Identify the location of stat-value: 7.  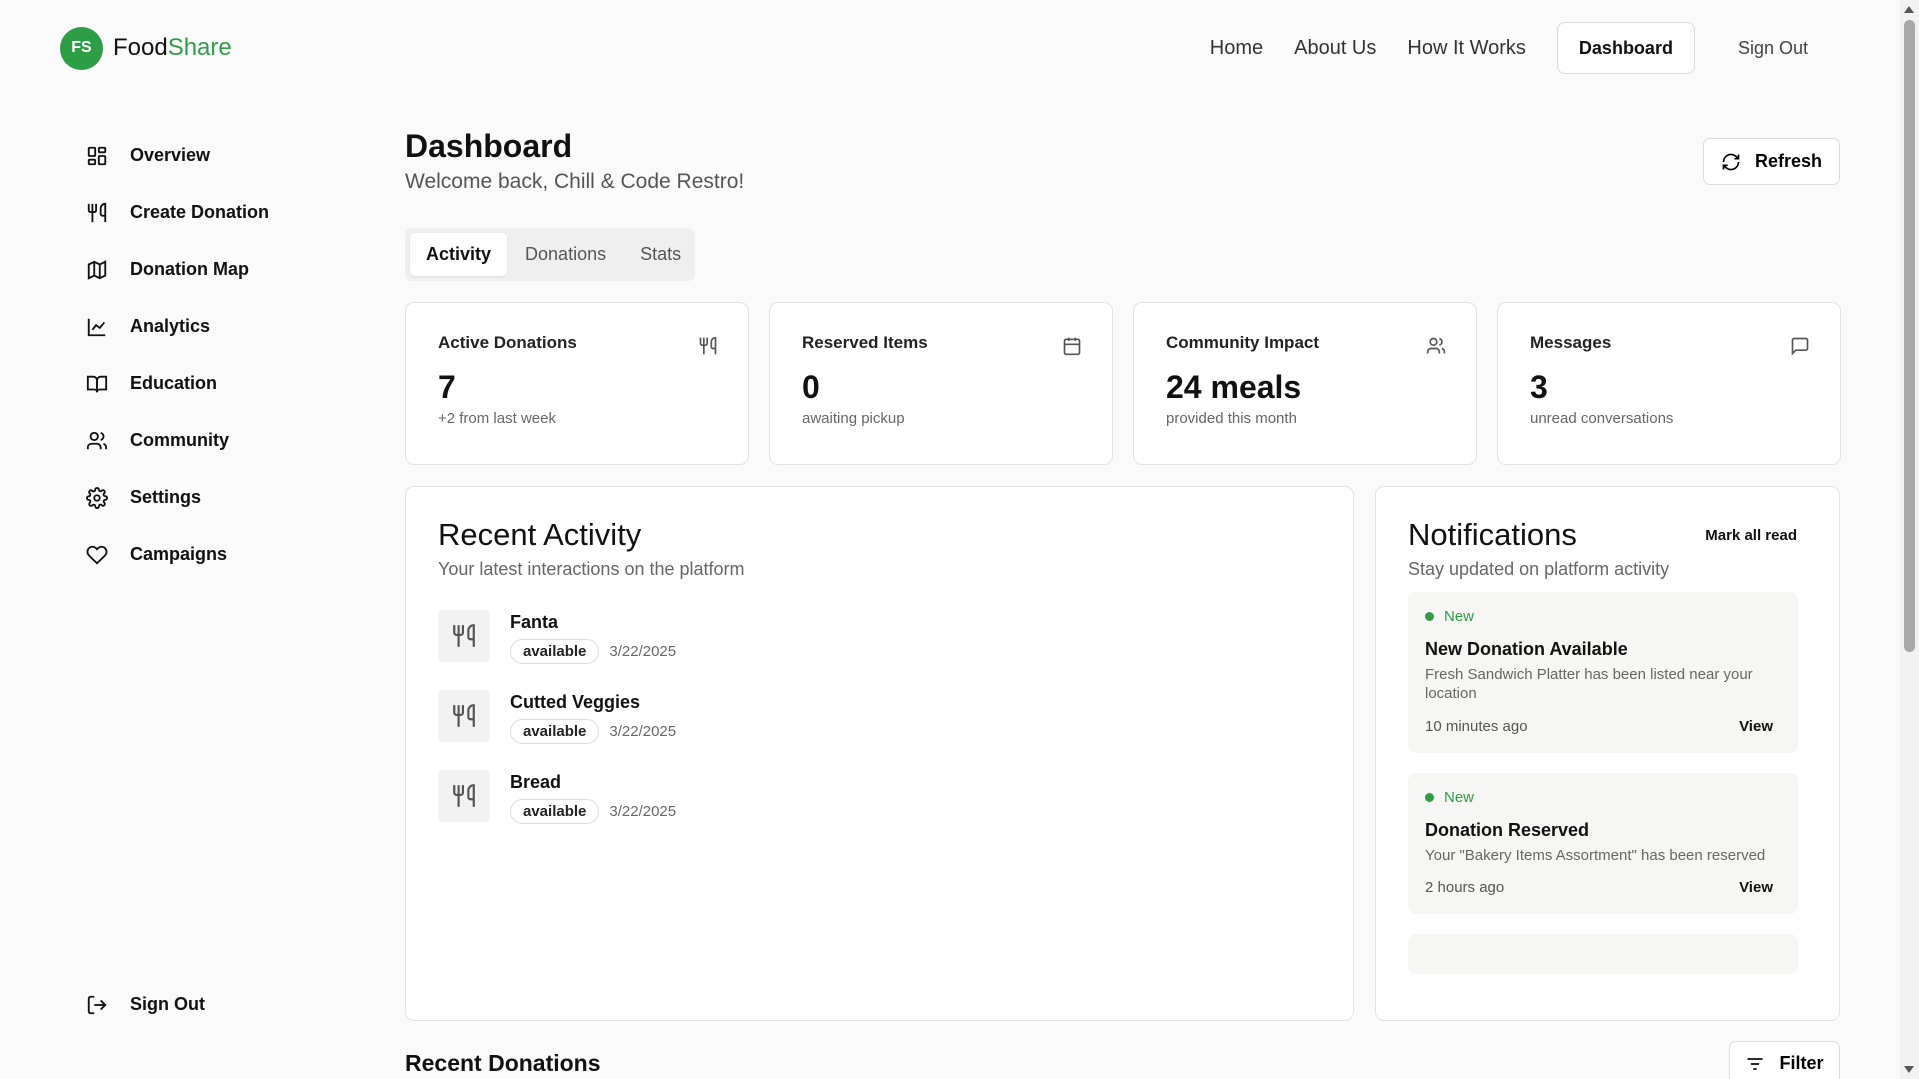
(447, 387).